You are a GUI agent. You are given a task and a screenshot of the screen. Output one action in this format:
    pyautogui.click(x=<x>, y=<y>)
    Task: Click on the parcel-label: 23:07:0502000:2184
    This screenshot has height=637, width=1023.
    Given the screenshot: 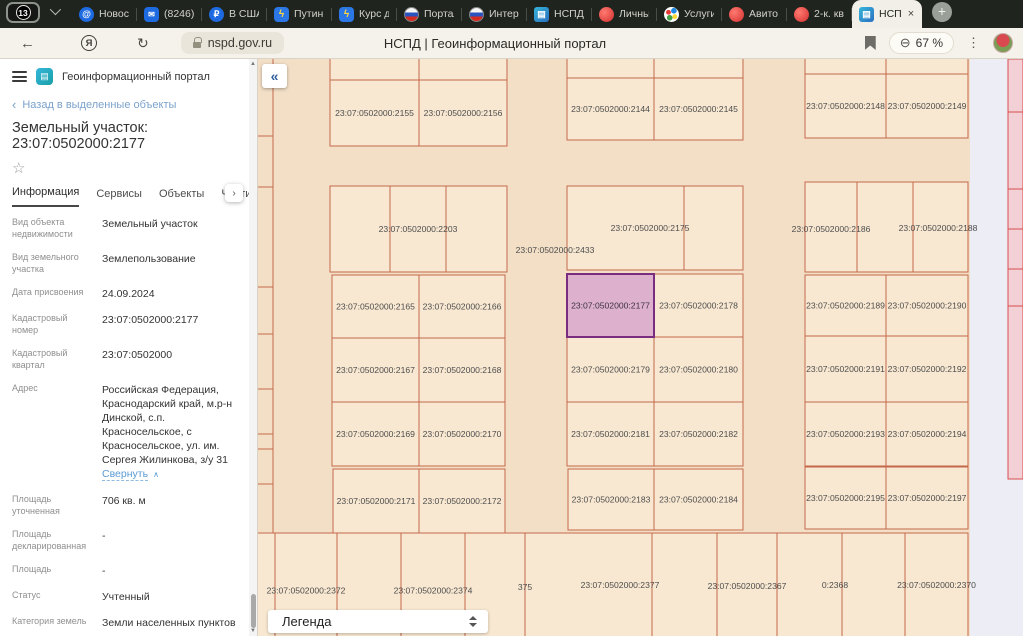 What is the action you would take?
    pyautogui.click(x=698, y=500)
    